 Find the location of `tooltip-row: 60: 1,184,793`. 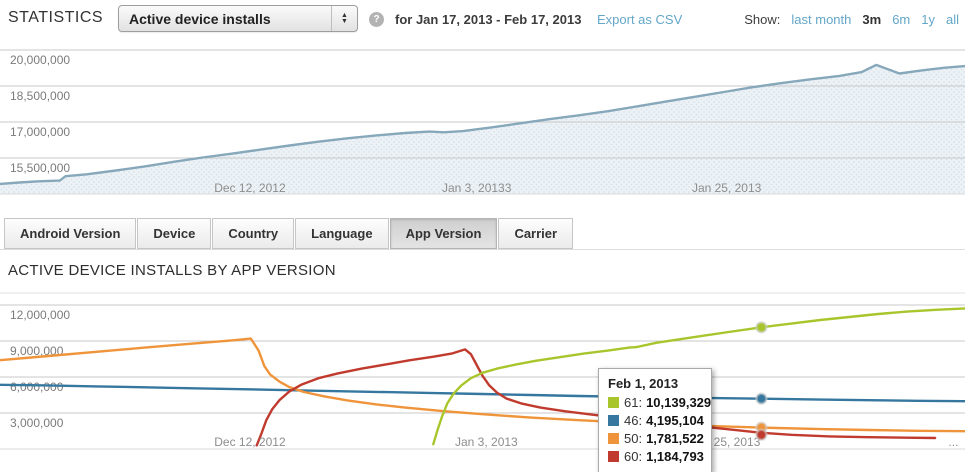

tooltip-row: 60: 1,184,793 is located at coordinates (656, 456).